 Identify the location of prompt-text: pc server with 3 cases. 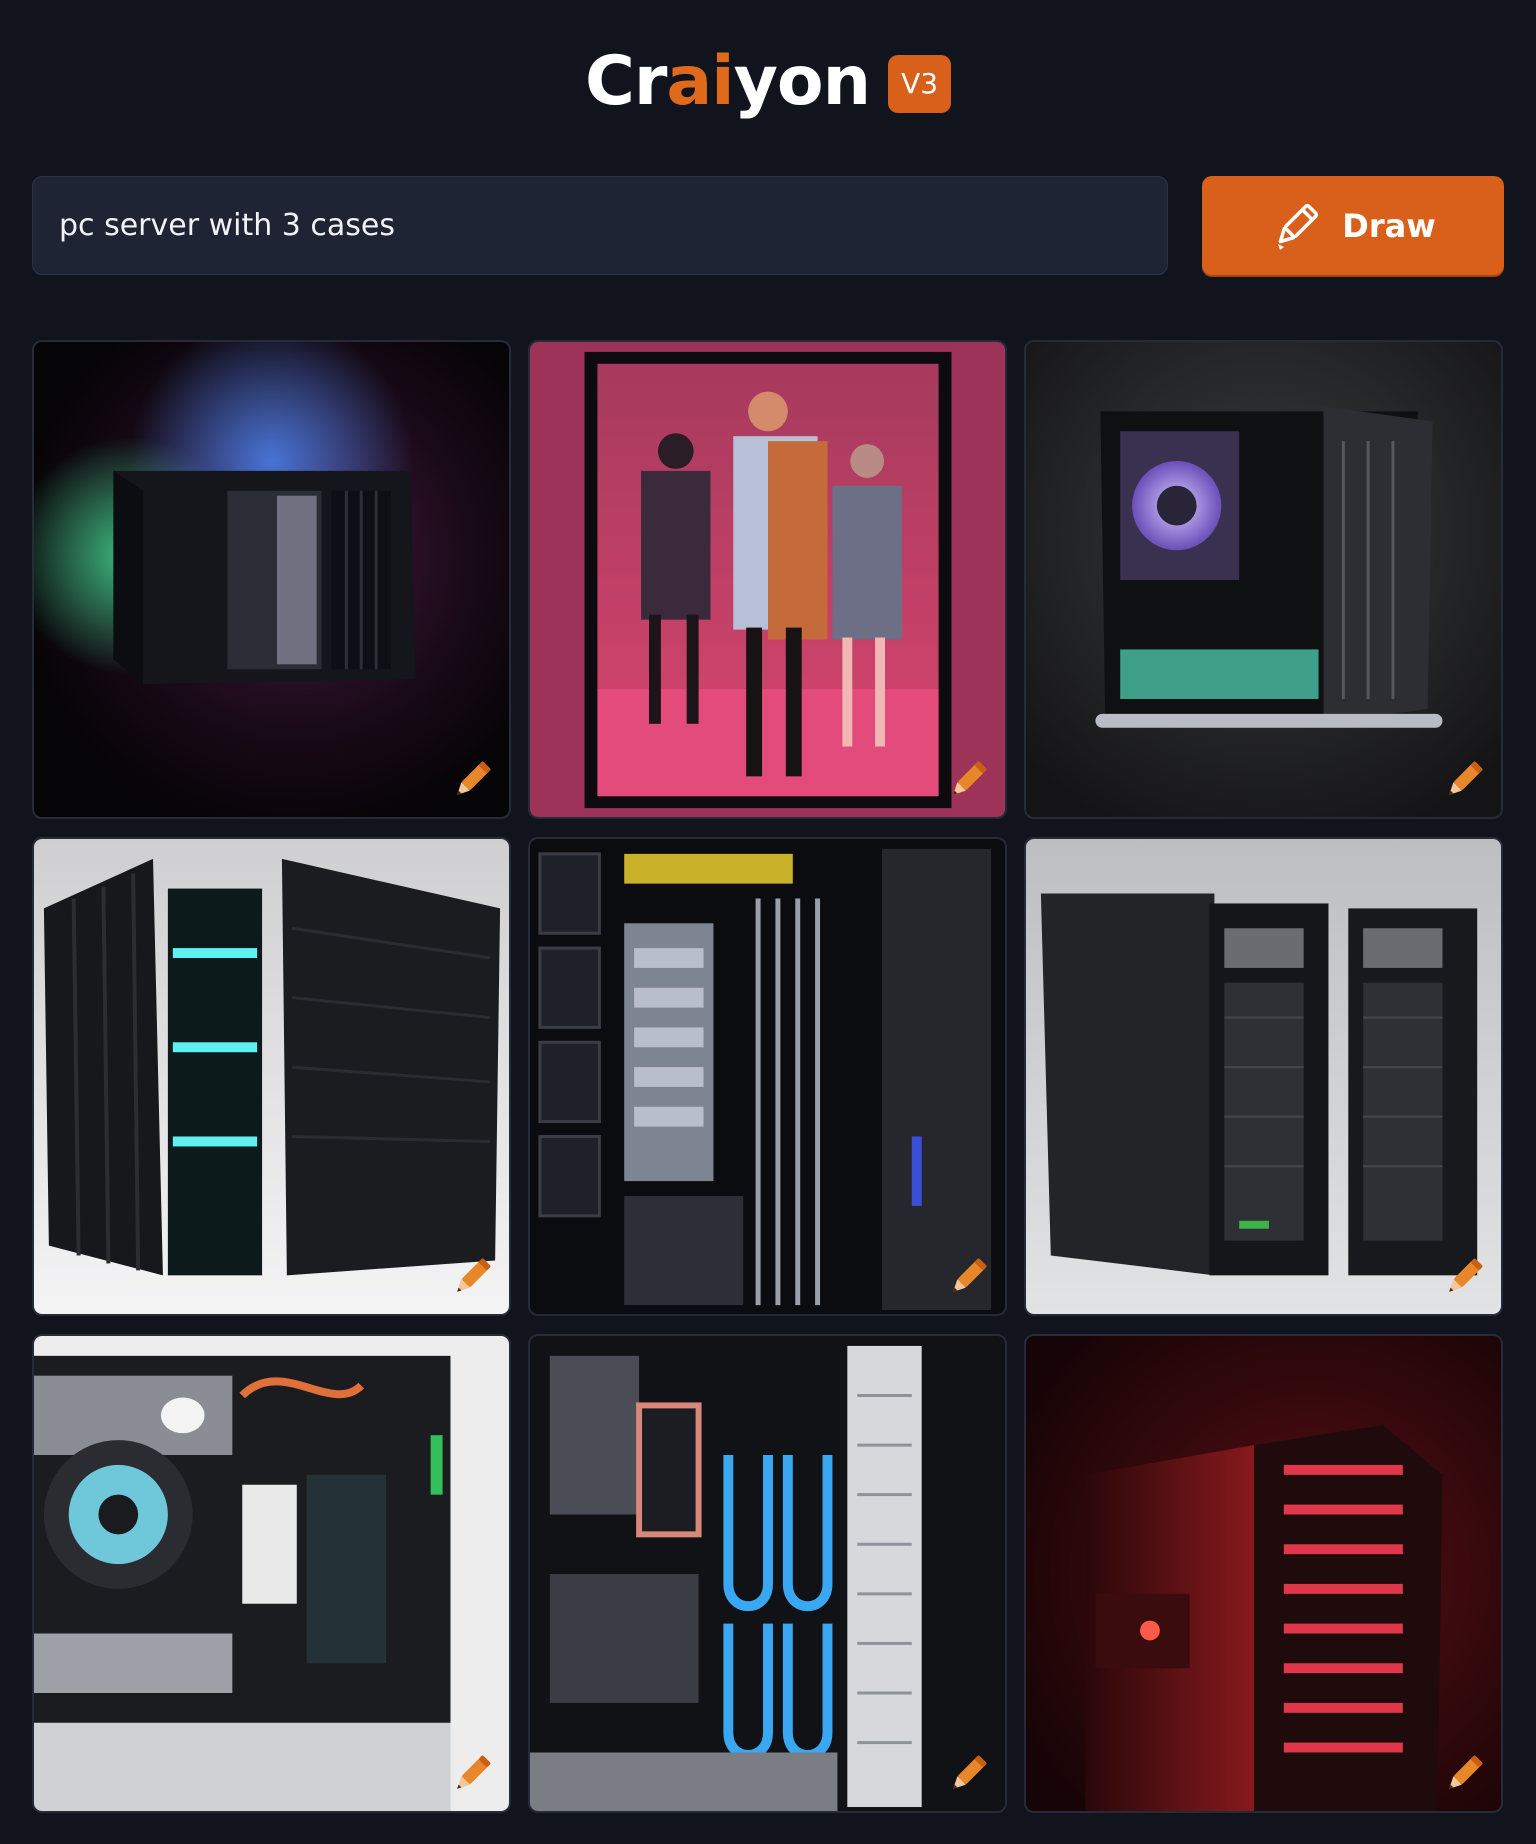
(227, 225).